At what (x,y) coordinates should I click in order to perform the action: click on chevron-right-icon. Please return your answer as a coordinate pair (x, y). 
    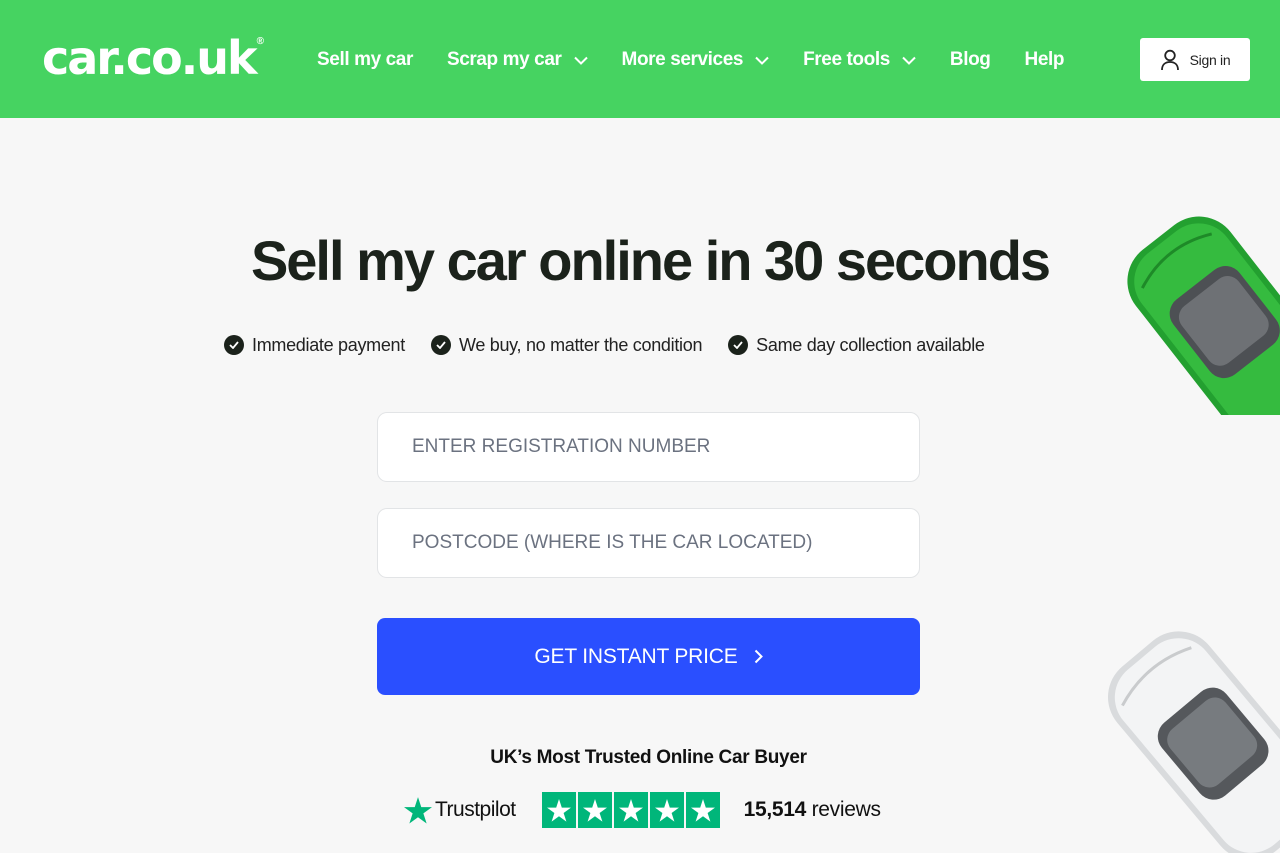
    Looking at the image, I should click on (758, 656).